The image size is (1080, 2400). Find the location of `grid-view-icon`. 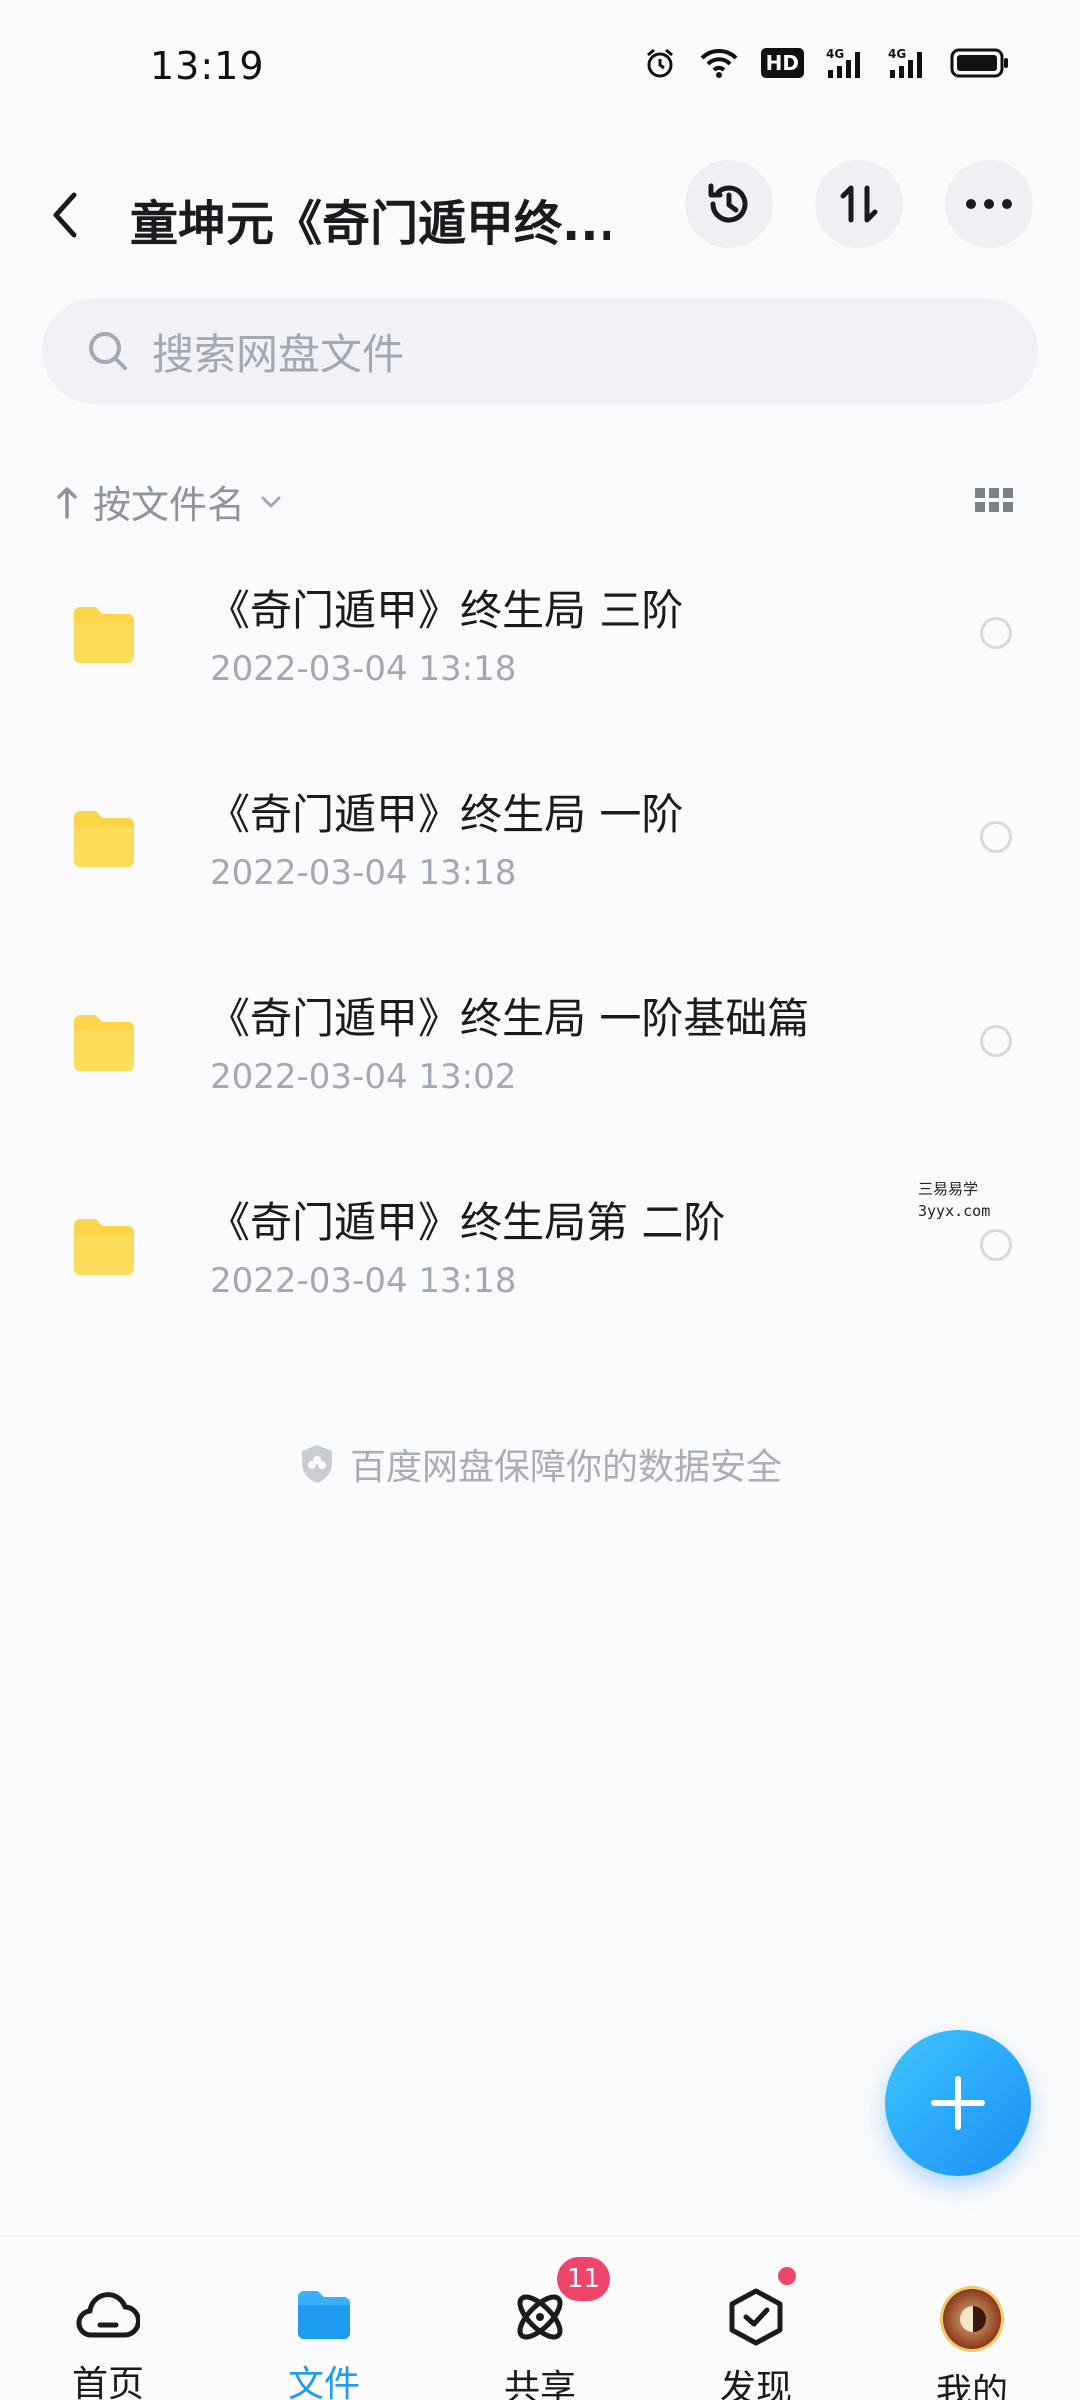

grid-view-icon is located at coordinates (995, 500).